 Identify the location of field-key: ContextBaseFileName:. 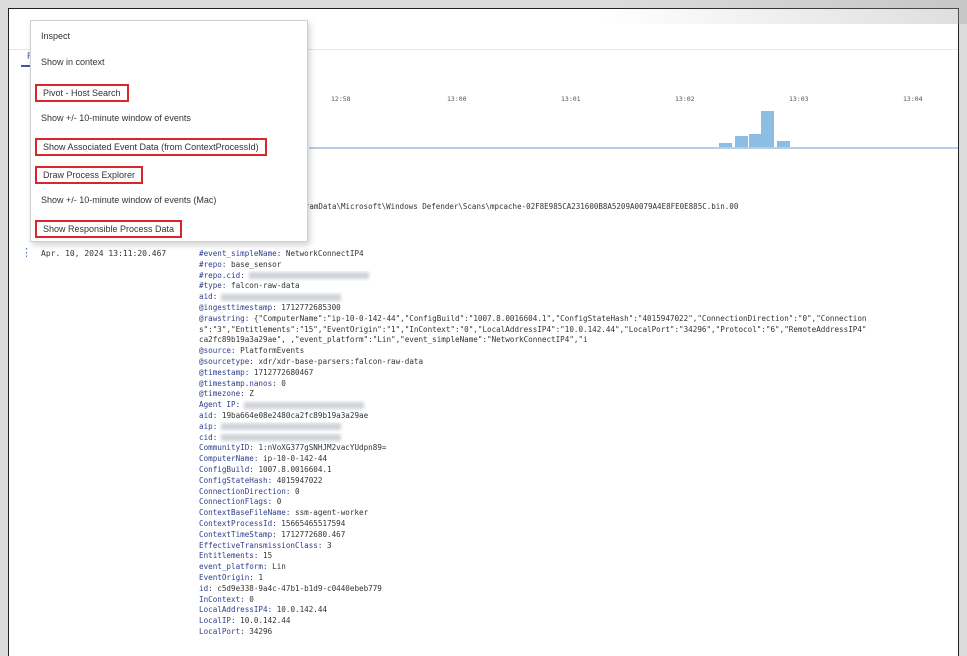
(245, 513).